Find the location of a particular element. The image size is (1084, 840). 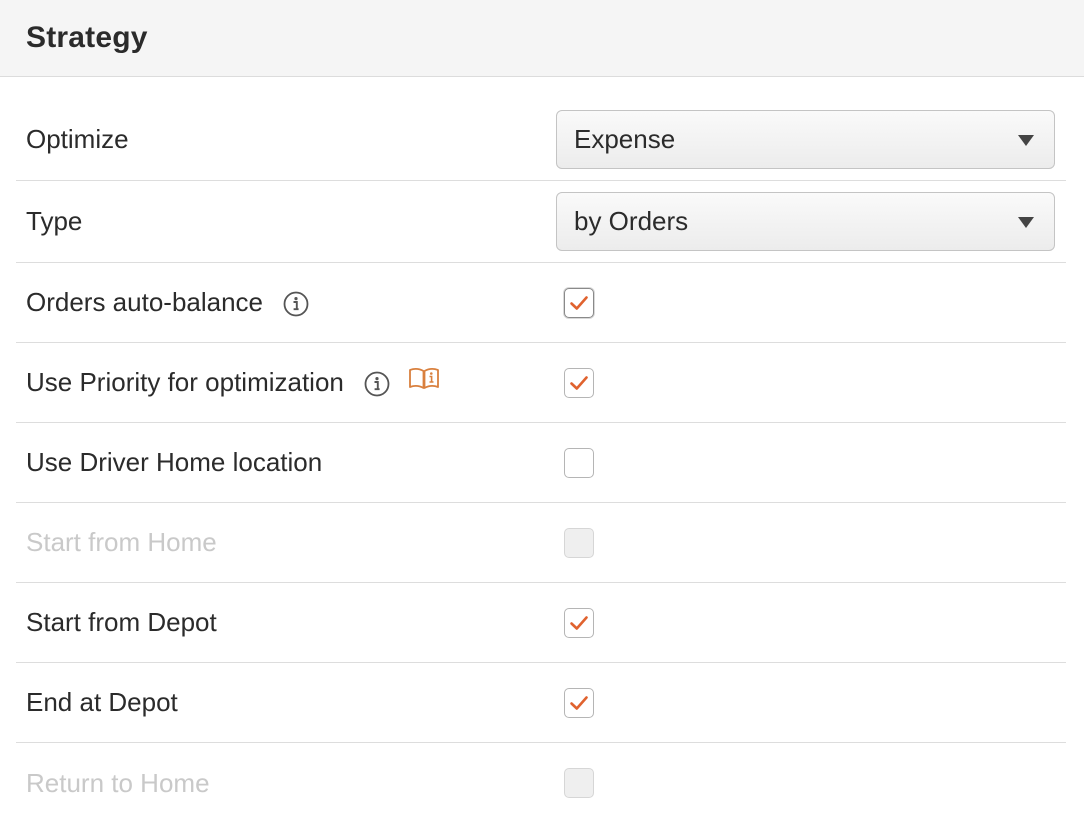

end-at-depot-checkbox is located at coordinates (579, 702).